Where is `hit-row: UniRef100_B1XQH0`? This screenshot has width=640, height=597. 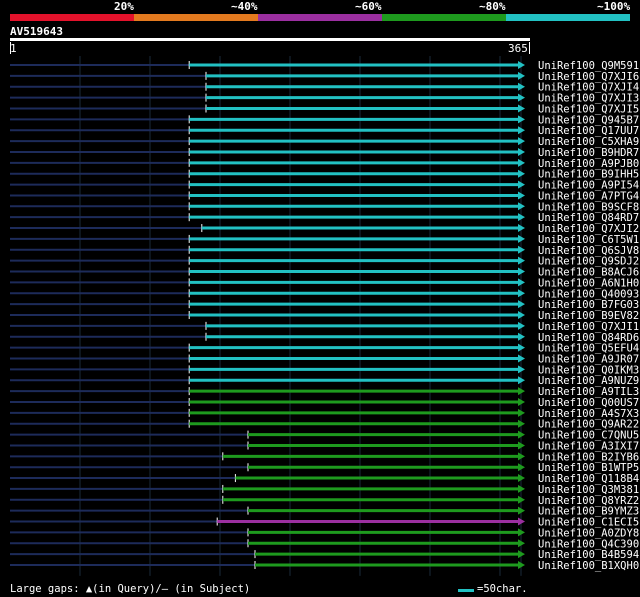 hit-row: UniRef100_B1XQH0 is located at coordinates (324, 566).